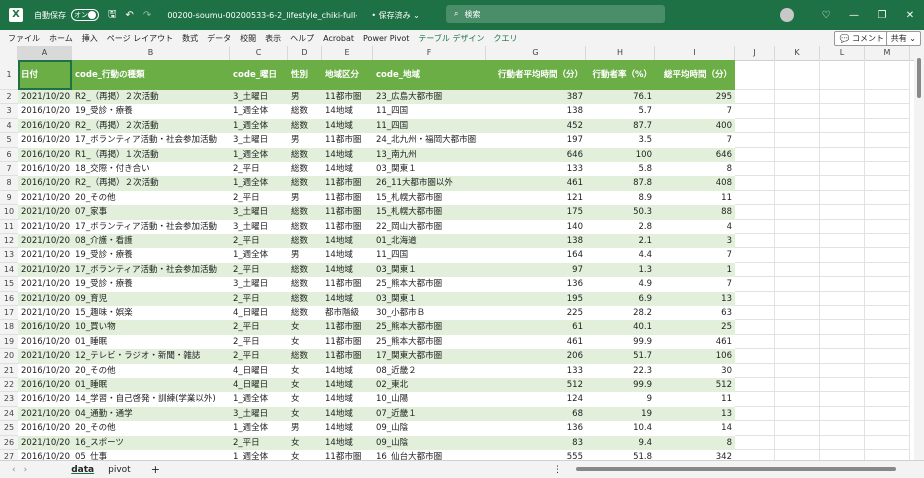  What do you see at coordinates (536, 270) in the screenshot?
I see `table-cell: 97` at bounding box center [536, 270].